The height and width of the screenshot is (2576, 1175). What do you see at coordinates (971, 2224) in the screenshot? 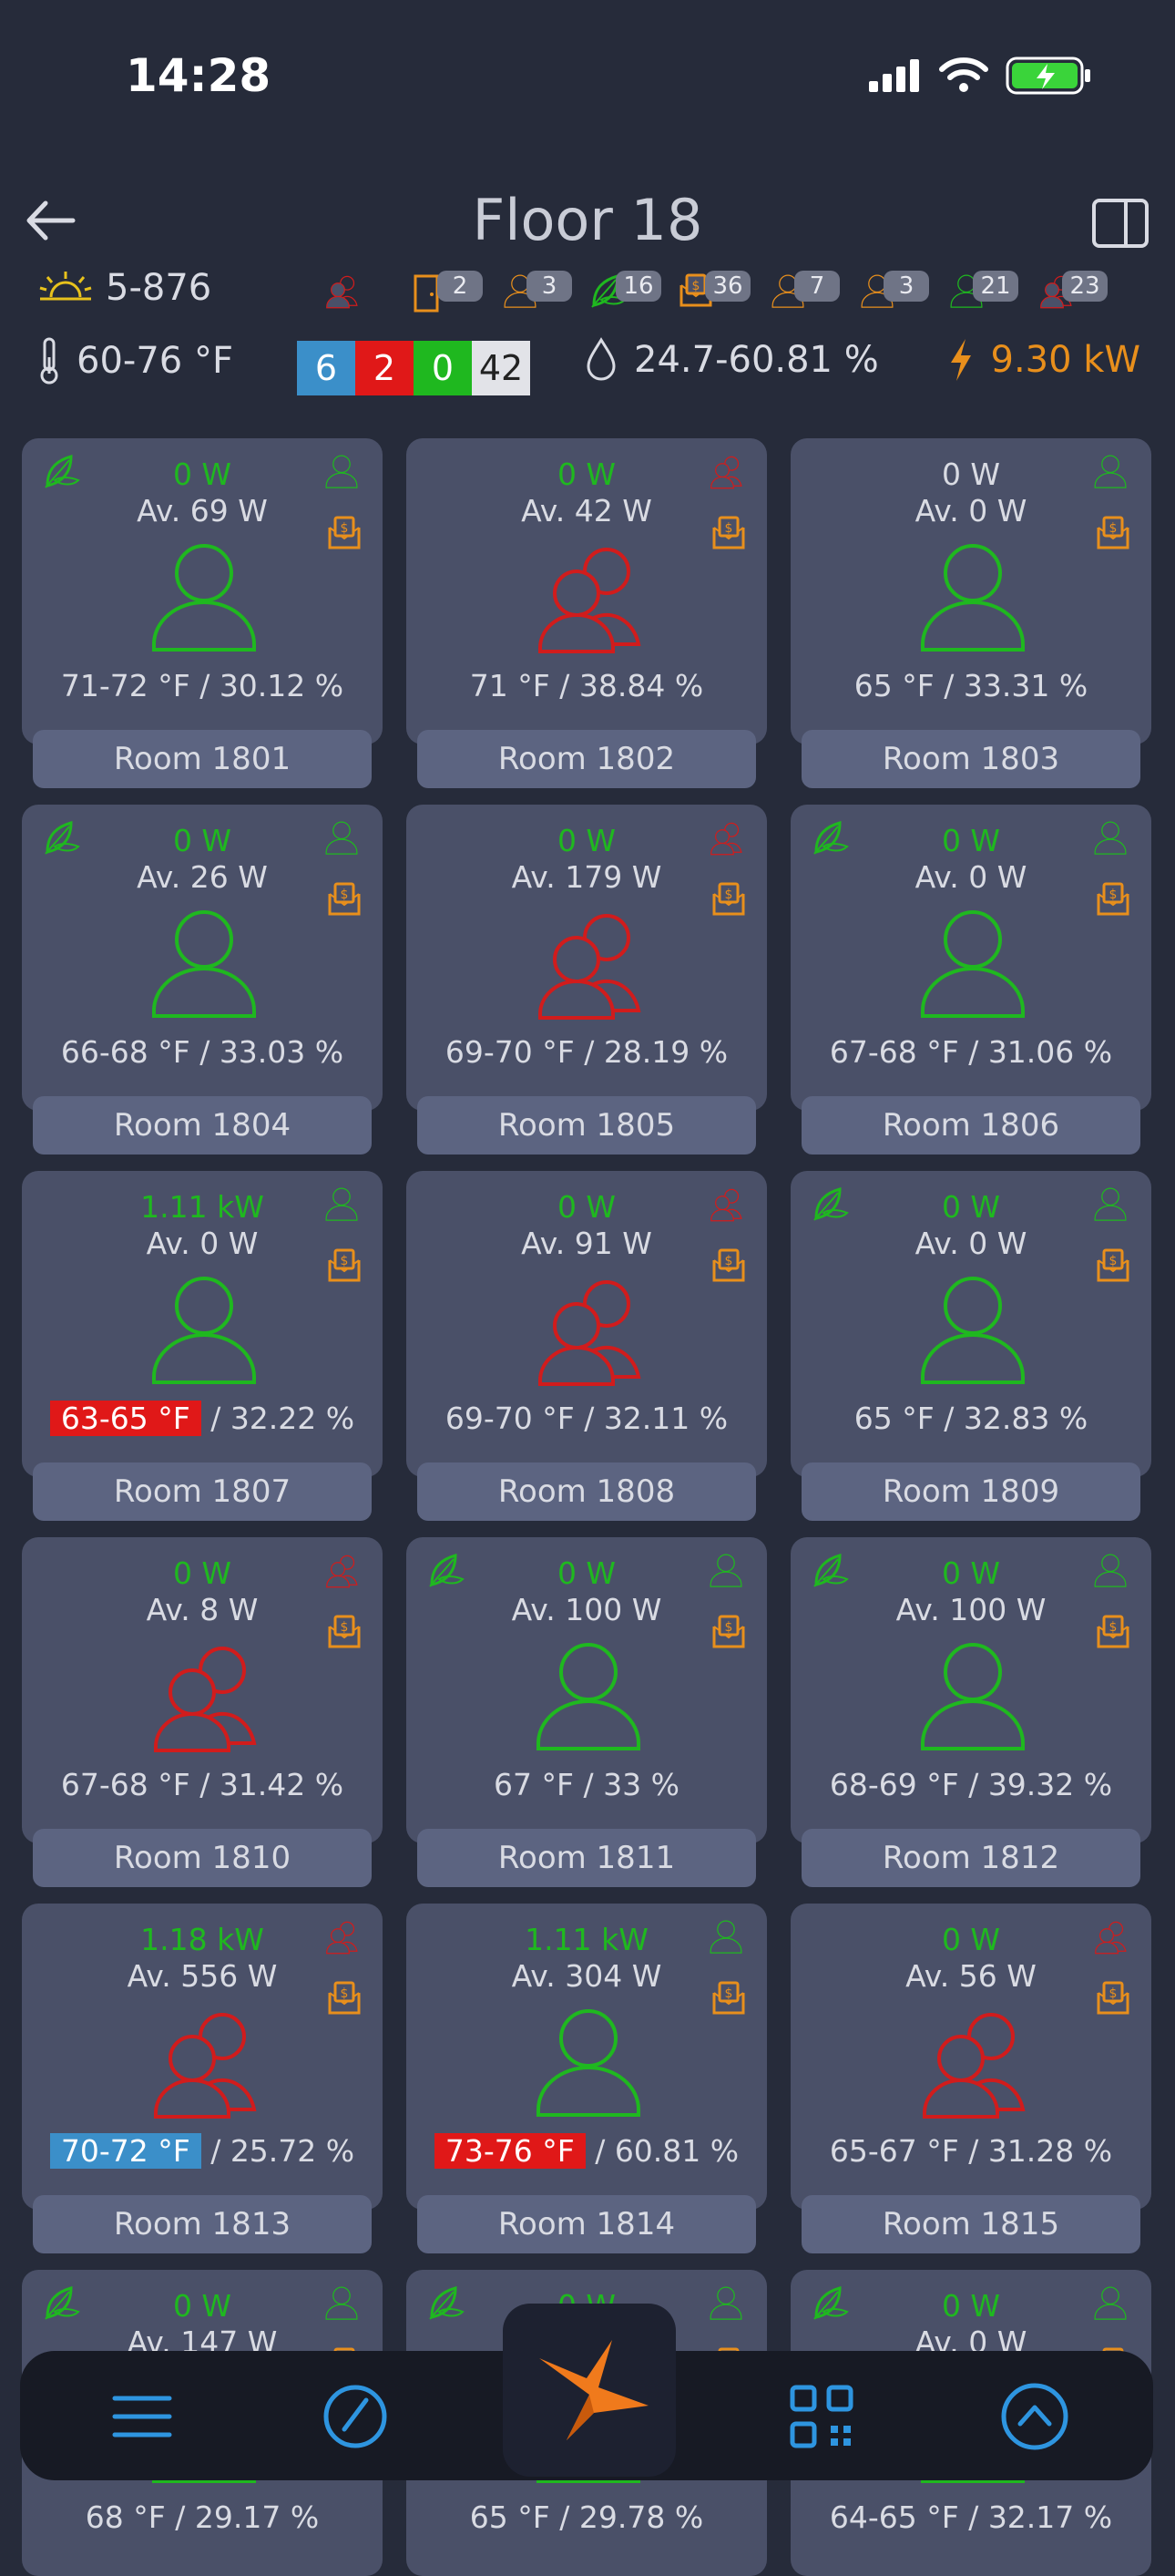
I see `room-name: Room 1815` at bounding box center [971, 2224].